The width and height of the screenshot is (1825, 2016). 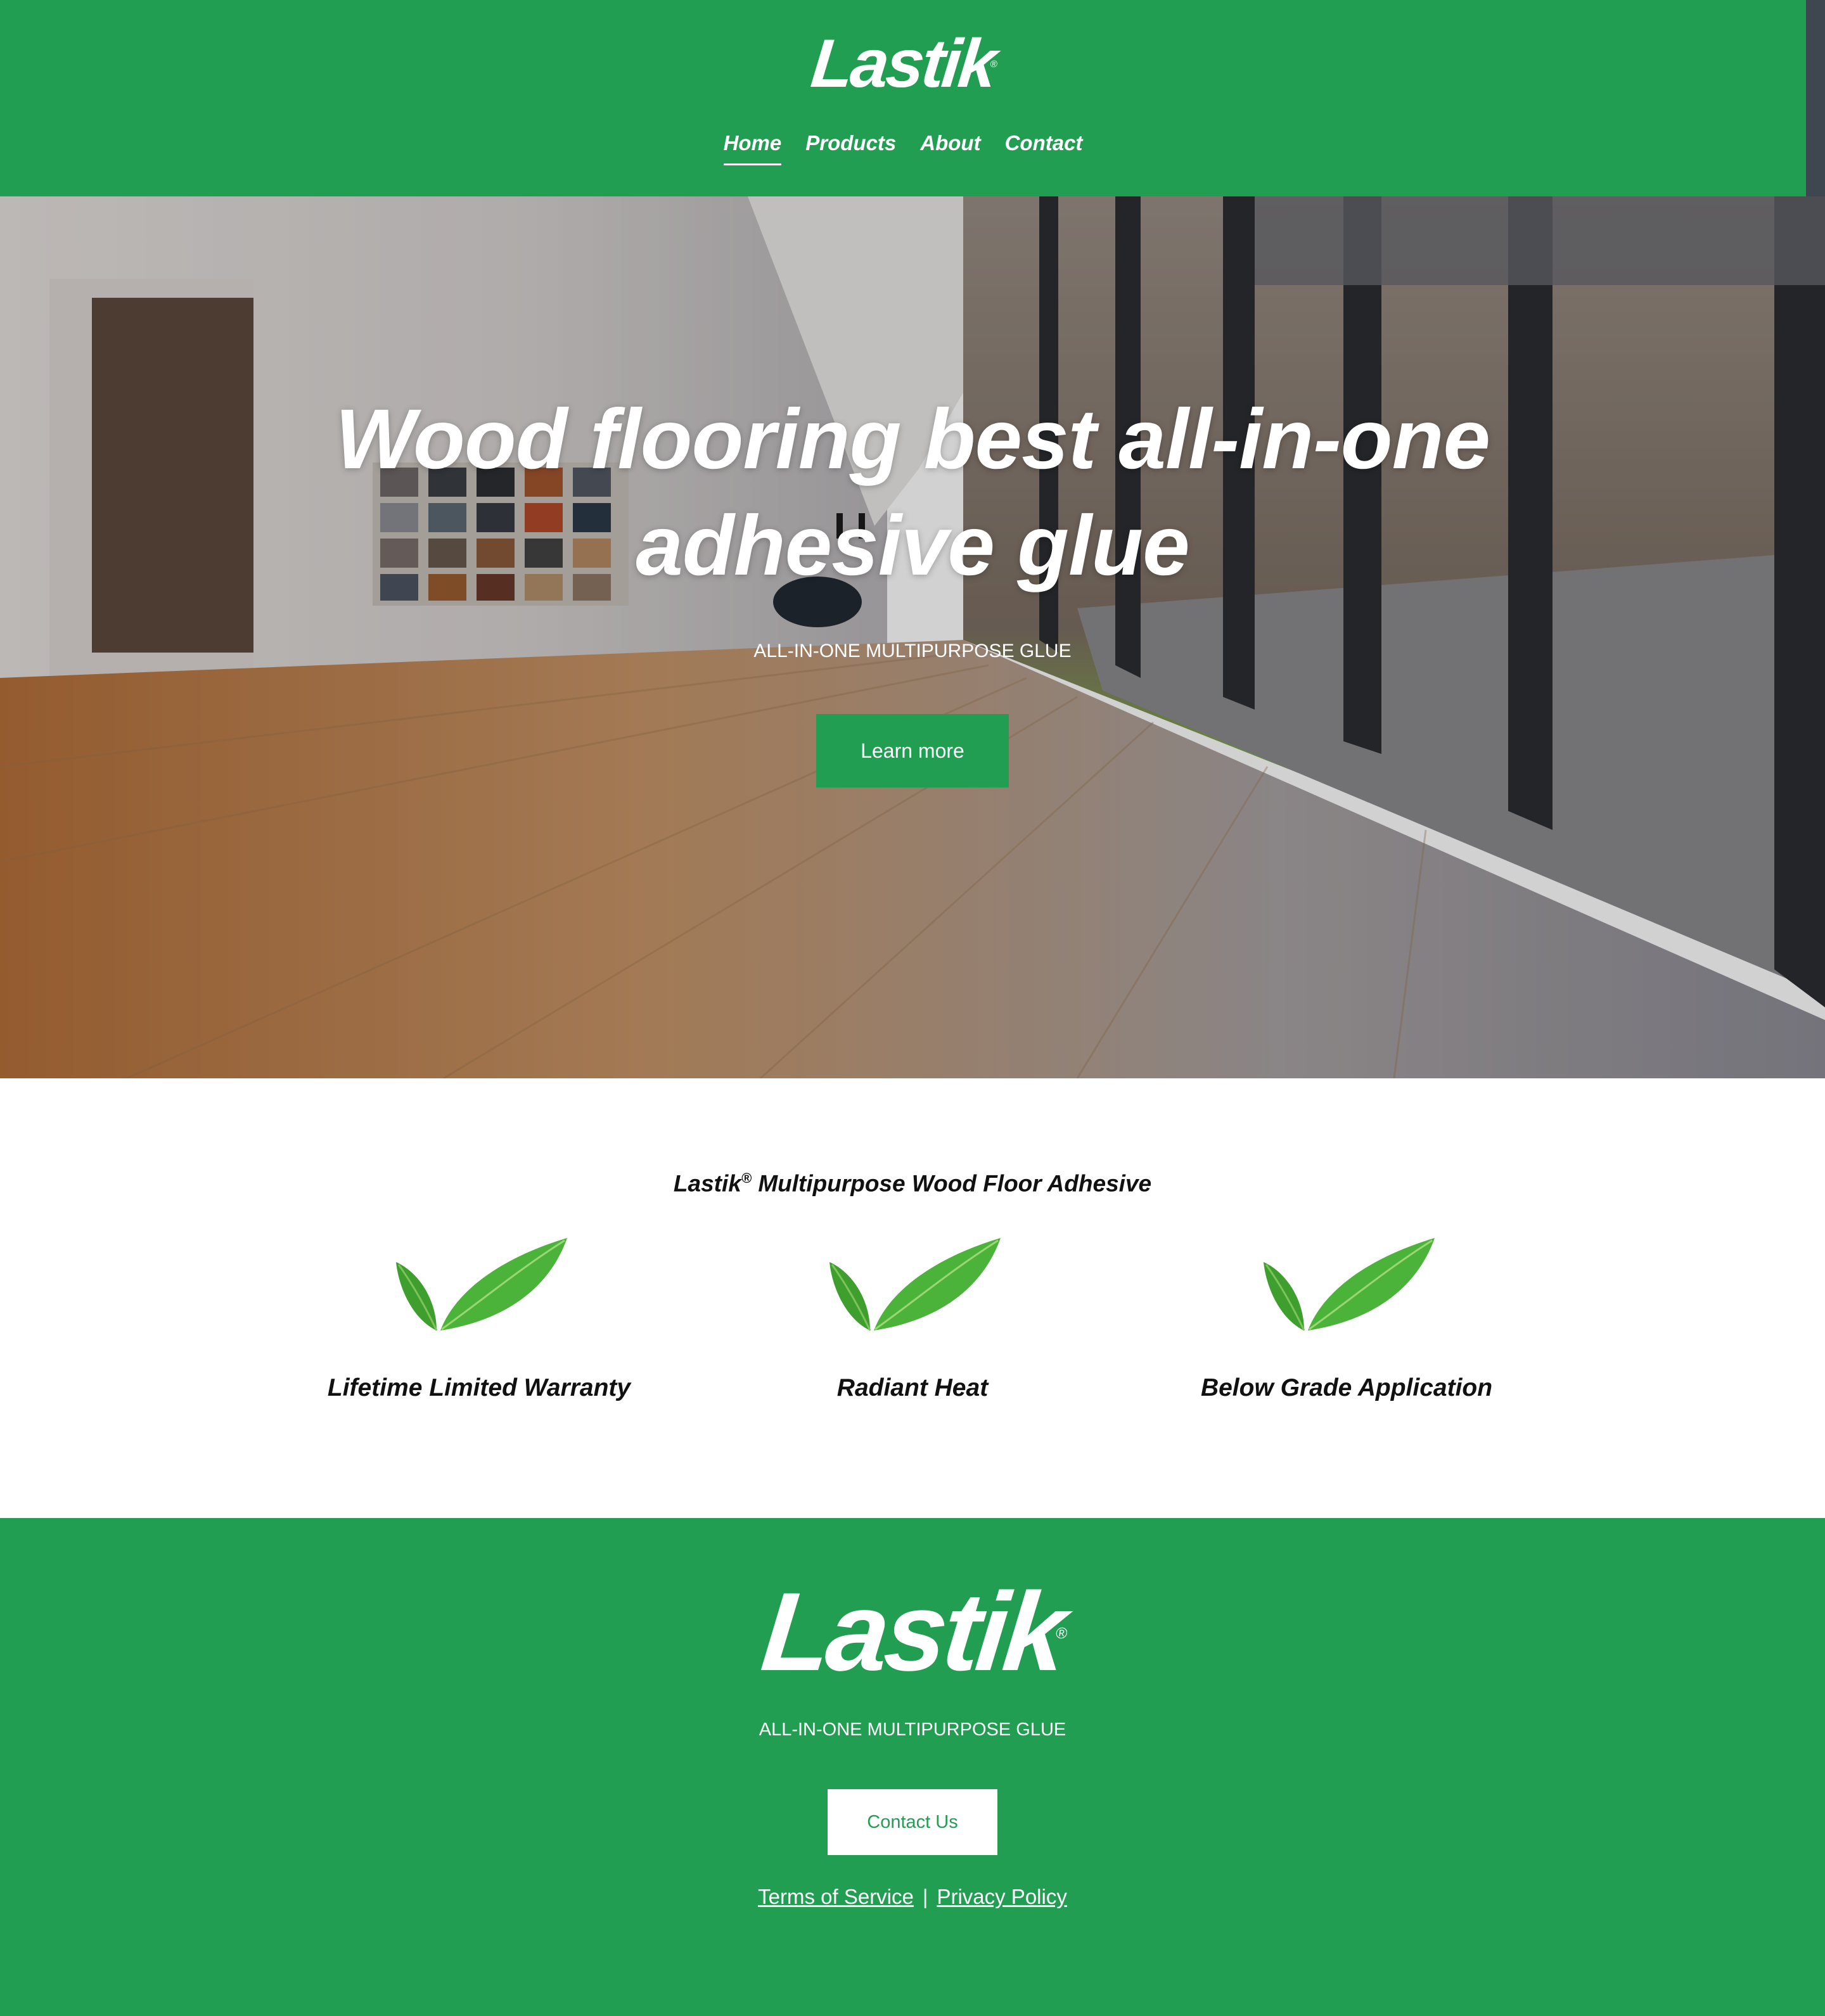 I want to click on nav-item-products: Products, so click(x=850, y=147).